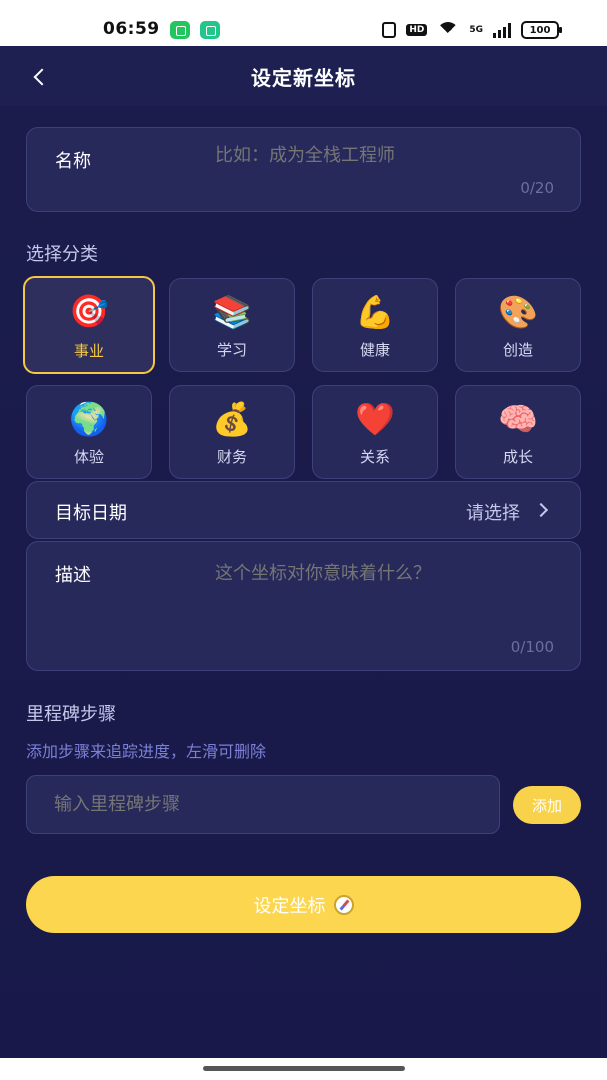  I want to click on books-icon: 📚, so click(232, 312).